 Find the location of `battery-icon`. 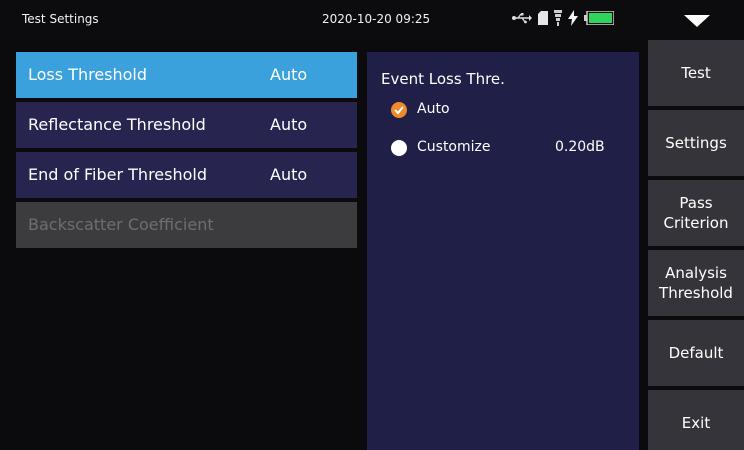

battery-icon is located at coordinates (599, 18).